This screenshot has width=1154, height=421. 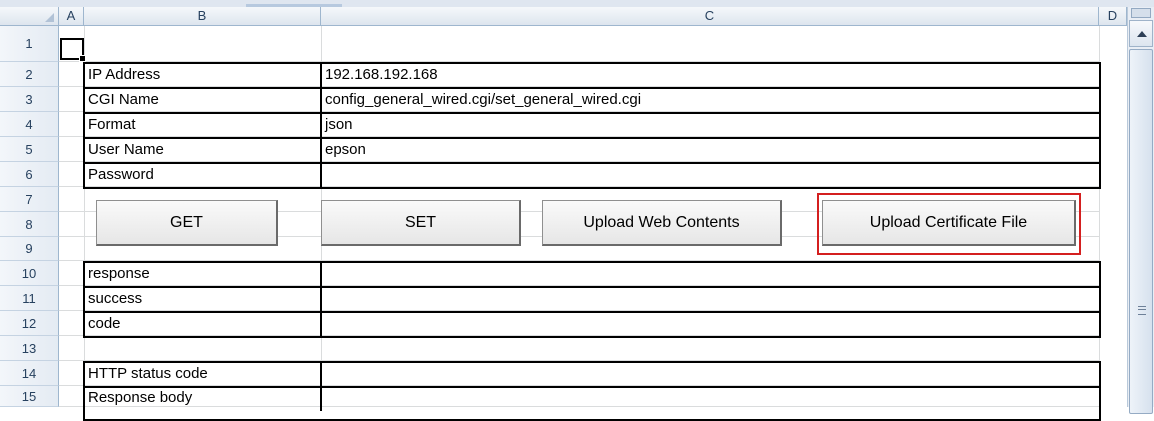 I want to click on value-response-body, so click(x=710, y=397).